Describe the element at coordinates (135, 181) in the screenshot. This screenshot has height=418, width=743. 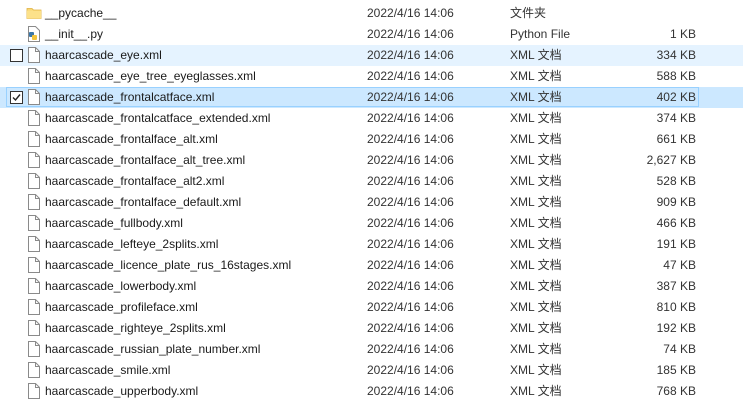
I see `file-name: haarcascade_frontalface_alt2.xml` at that location.